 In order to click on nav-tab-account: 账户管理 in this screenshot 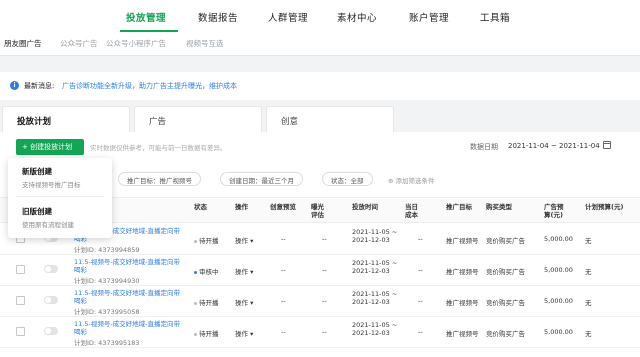, I will do `click(429, 17)`.